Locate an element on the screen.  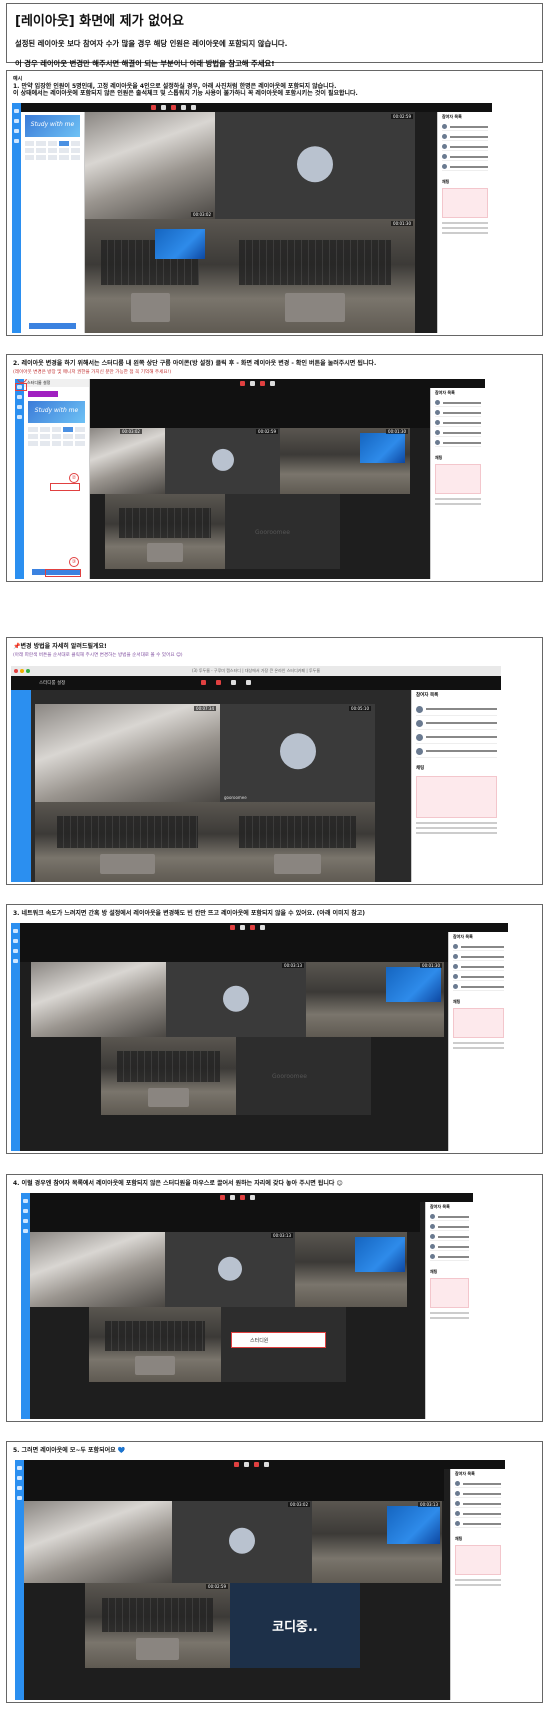
video-tile-2: 00:02:59 is located at coordinates (315, 165).